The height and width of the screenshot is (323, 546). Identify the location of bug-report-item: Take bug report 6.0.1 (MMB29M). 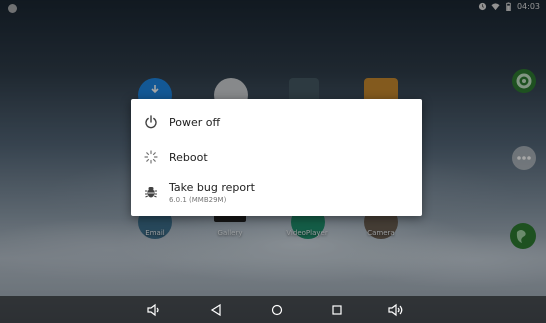
(276, 192).